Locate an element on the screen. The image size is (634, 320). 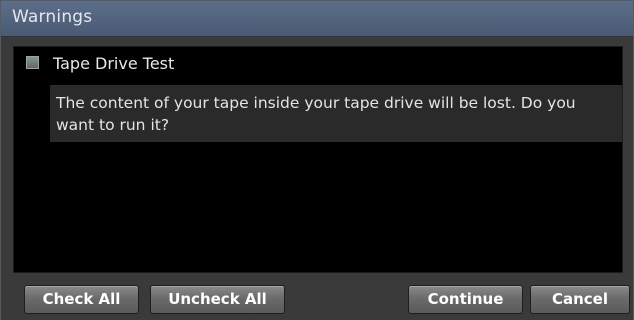
check-all-button: Check All is located at coordinates (81, 299).